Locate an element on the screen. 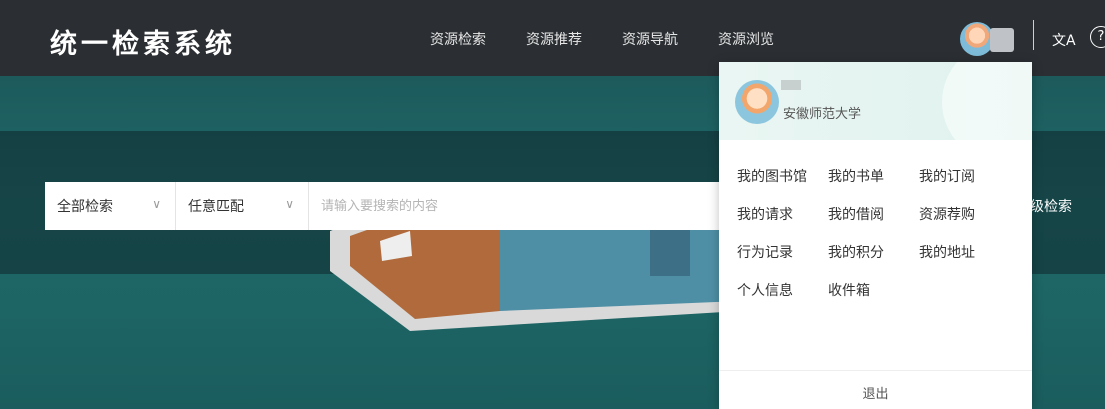 The width and height of the screenshot is (1105, 409). nav-resource-navigation: 资源导航 is located at coordinates (650, 39).